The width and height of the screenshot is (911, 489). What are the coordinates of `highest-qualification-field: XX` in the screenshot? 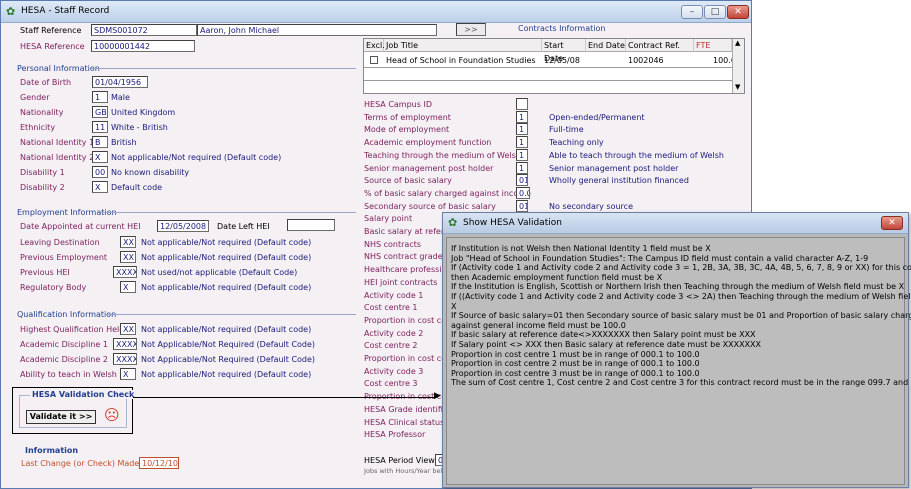 It's located at (128, 329).